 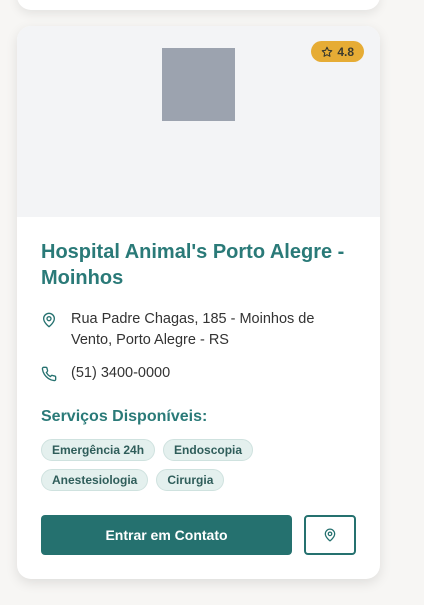 What do you see at coordinates (198, 373) in the screenshot?
I see `phone-row: (51) 3400-0000` at bounding box center [198, 373].